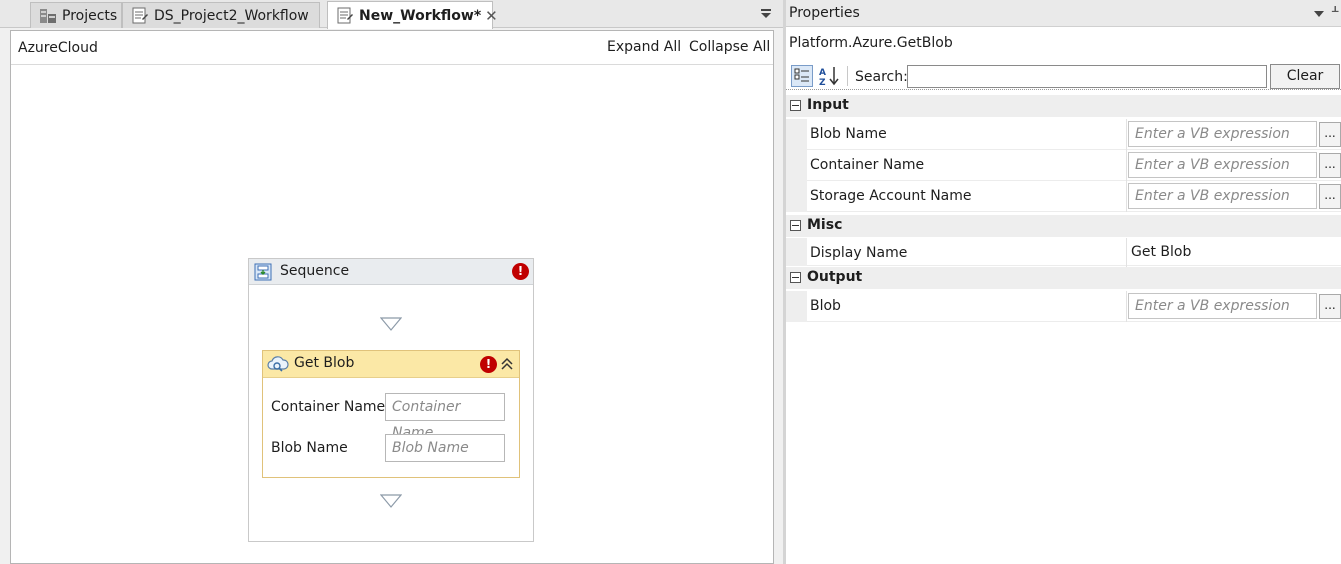 This screenshot has width=1341, height=564. I want to click on blob-name-label: Blob Name, so click(309, 448).